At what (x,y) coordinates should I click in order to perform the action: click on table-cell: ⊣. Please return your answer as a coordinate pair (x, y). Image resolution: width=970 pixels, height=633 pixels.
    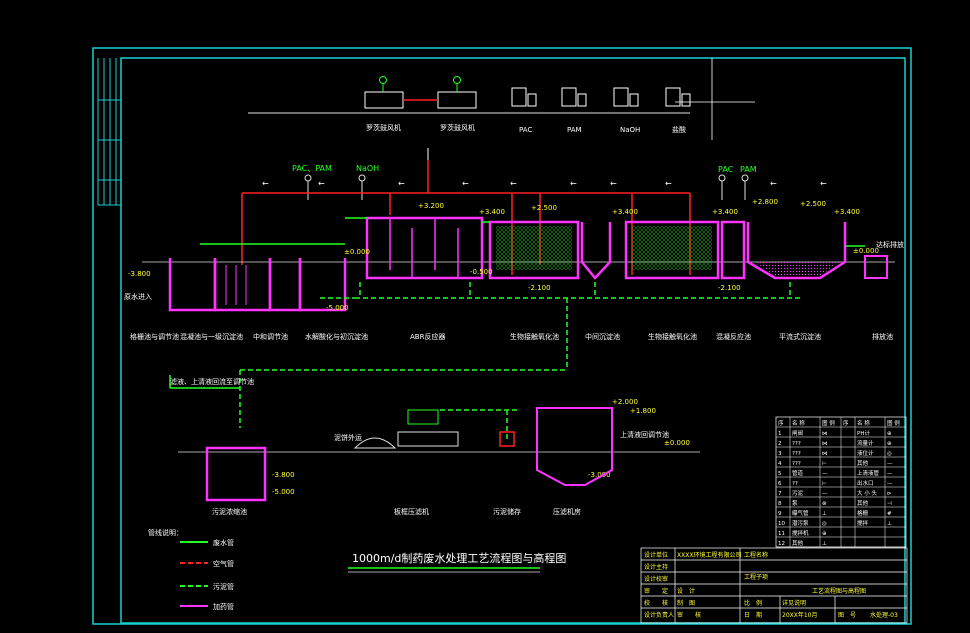
    Looking at the image, I should click on (889, 504).